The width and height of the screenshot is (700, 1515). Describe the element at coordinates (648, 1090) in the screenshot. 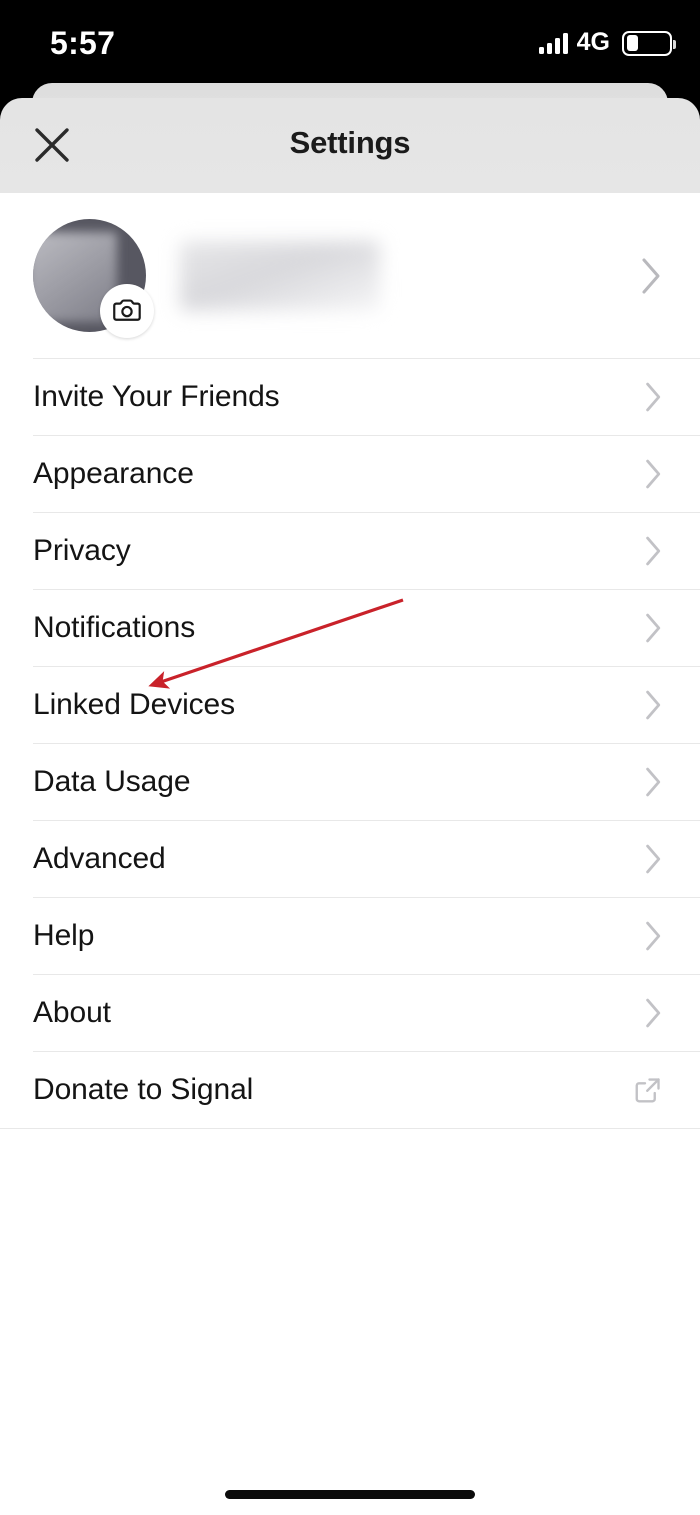

I see `external-link-icon` at that location.